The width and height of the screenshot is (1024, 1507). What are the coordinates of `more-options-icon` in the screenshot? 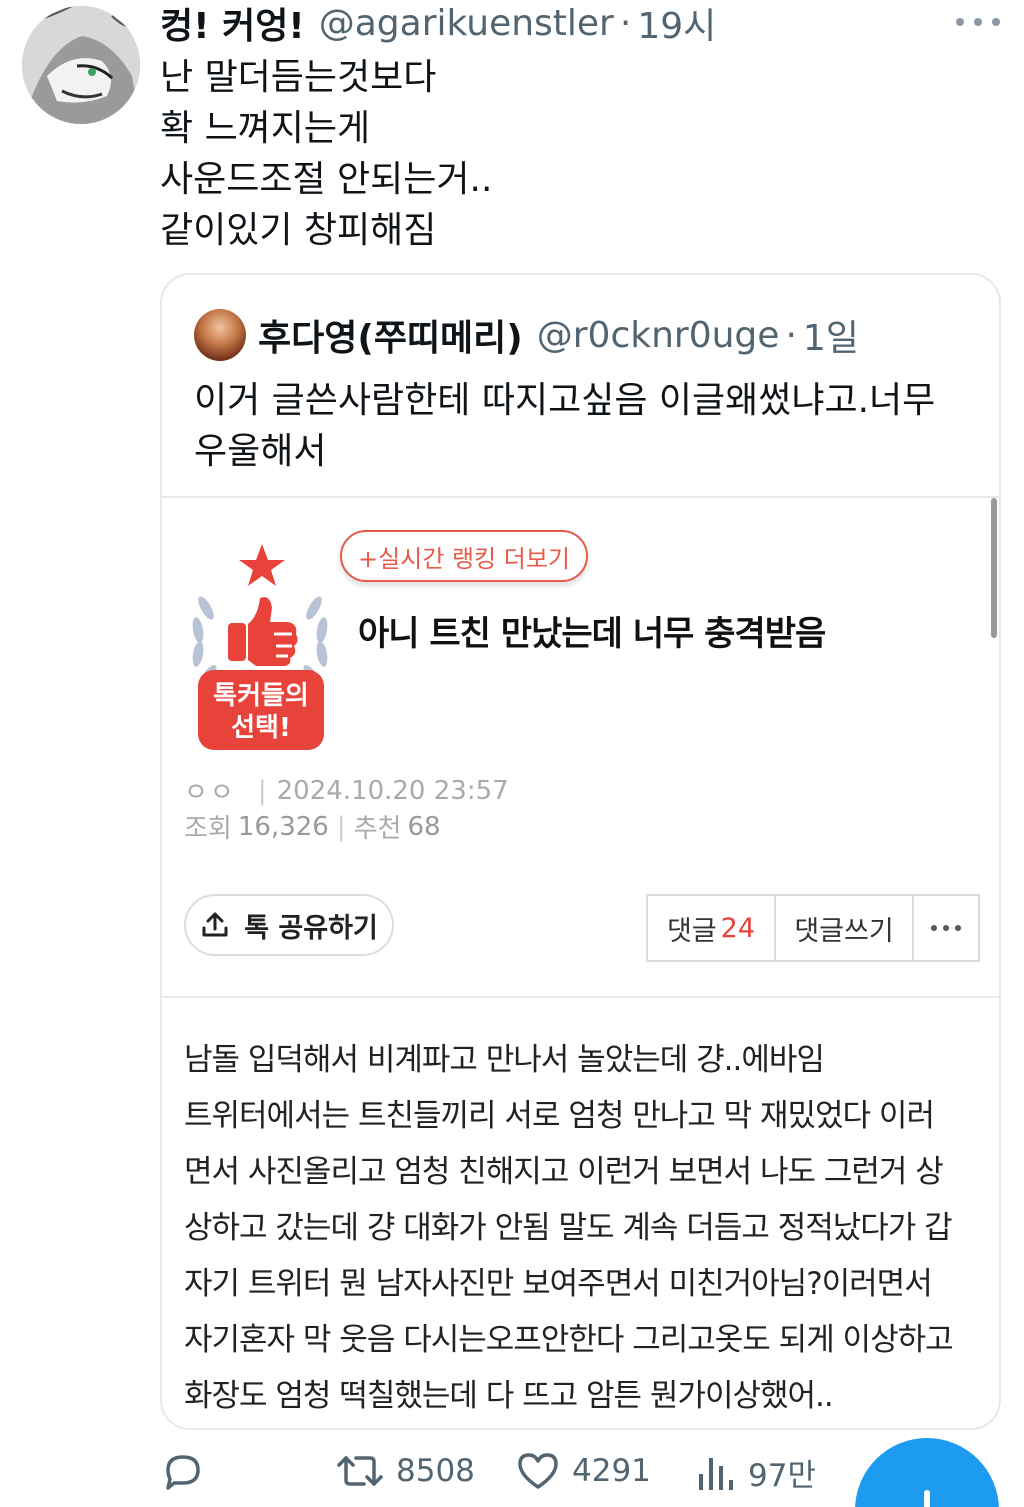 It's located at (946, 928).